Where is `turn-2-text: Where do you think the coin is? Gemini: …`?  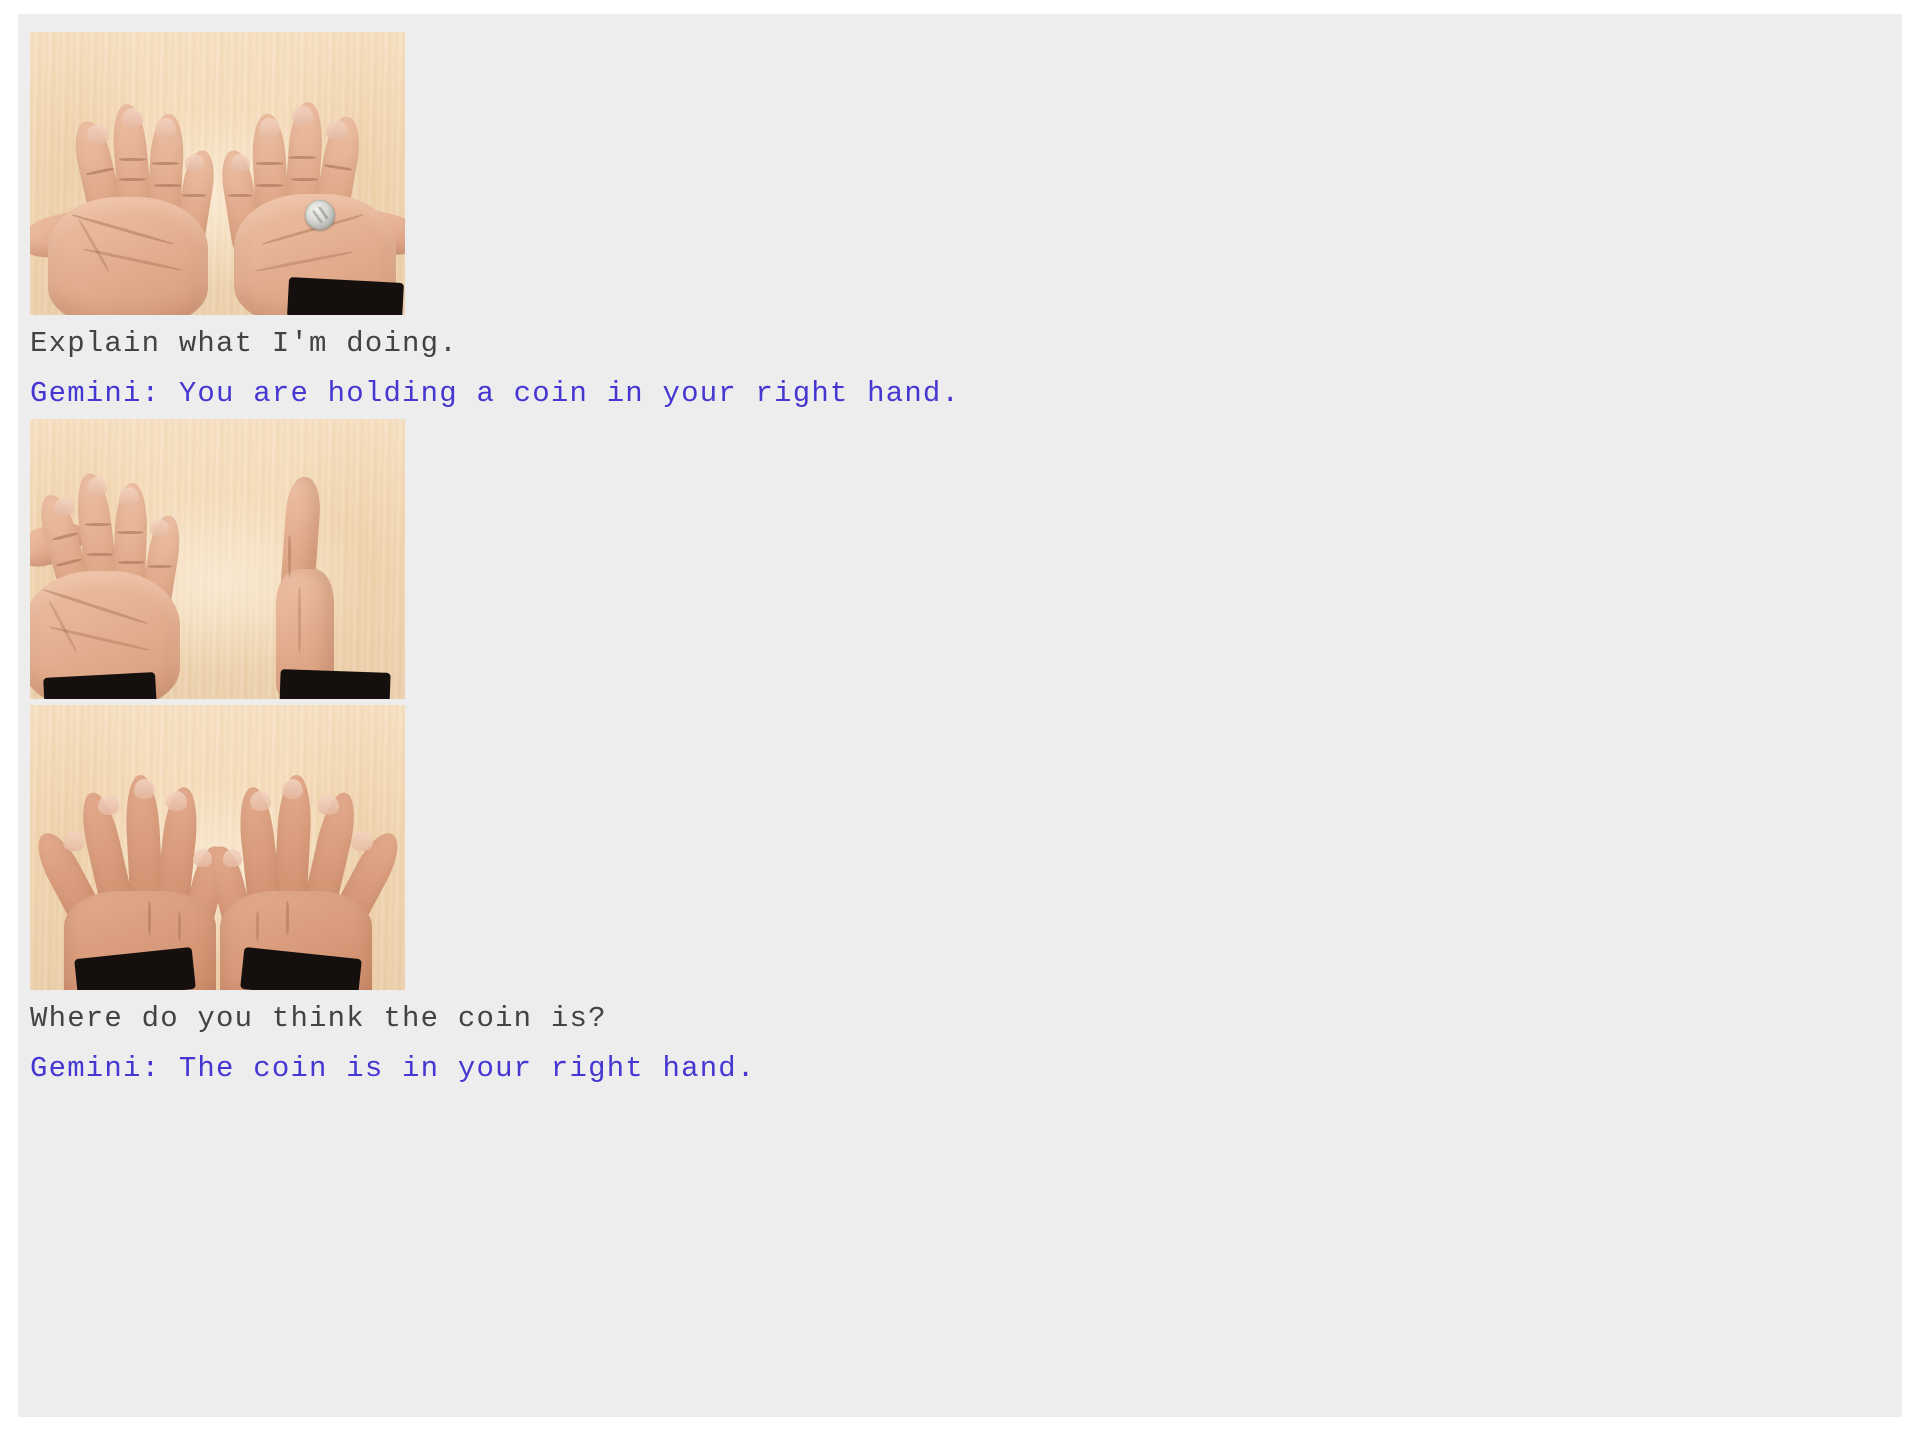 turn-2-text: Where do you think the coin is? Gemini: … is located at coordinates (960, 1042).